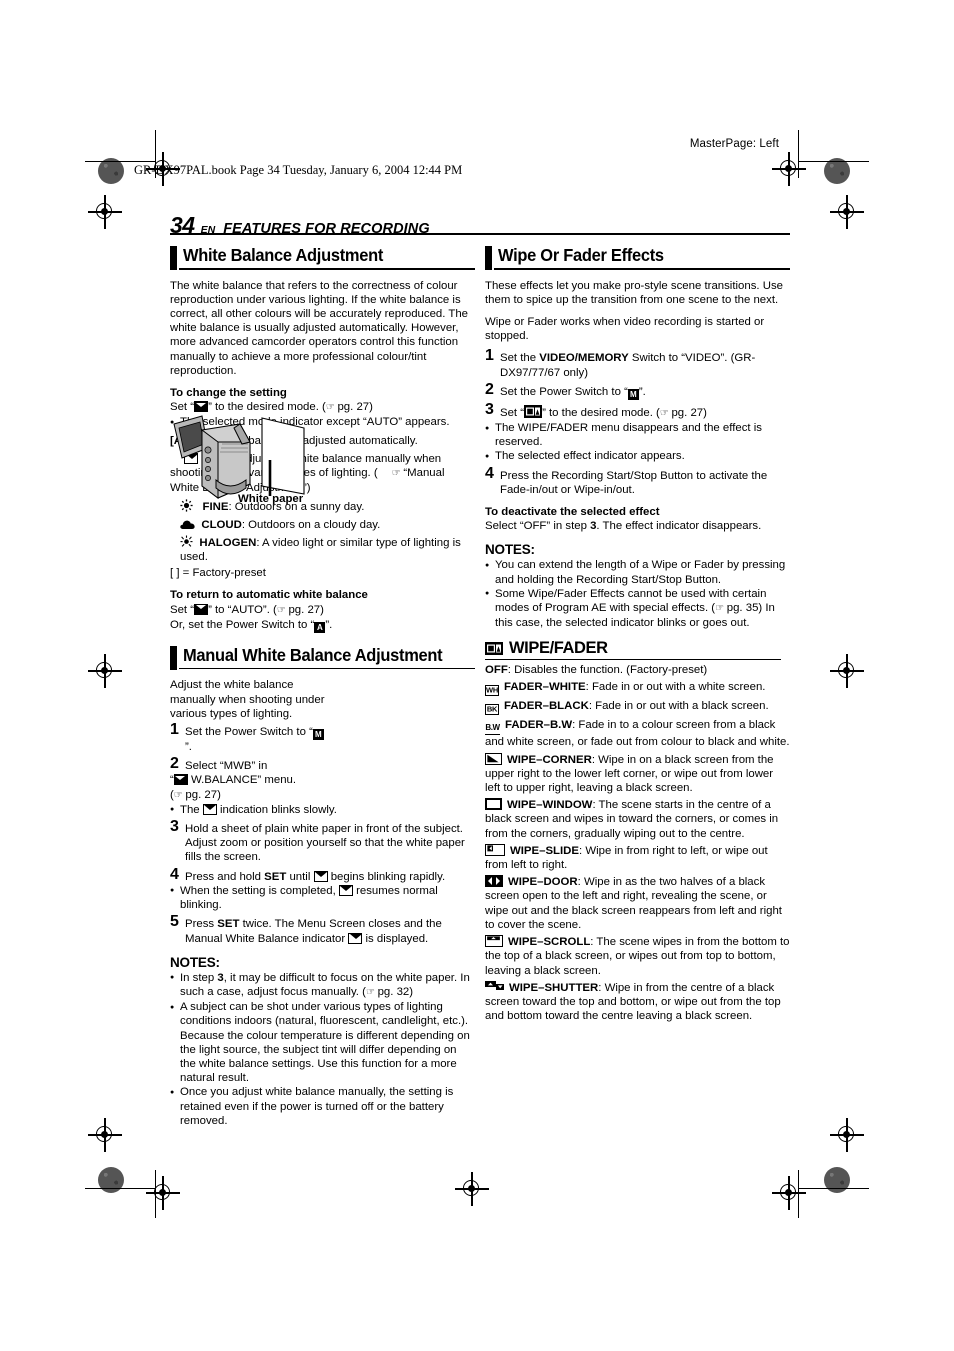 Image resolution: width=954 pixels, height=1351 pixels. I want to click on wipe-slide-icon, so click(495, 849).